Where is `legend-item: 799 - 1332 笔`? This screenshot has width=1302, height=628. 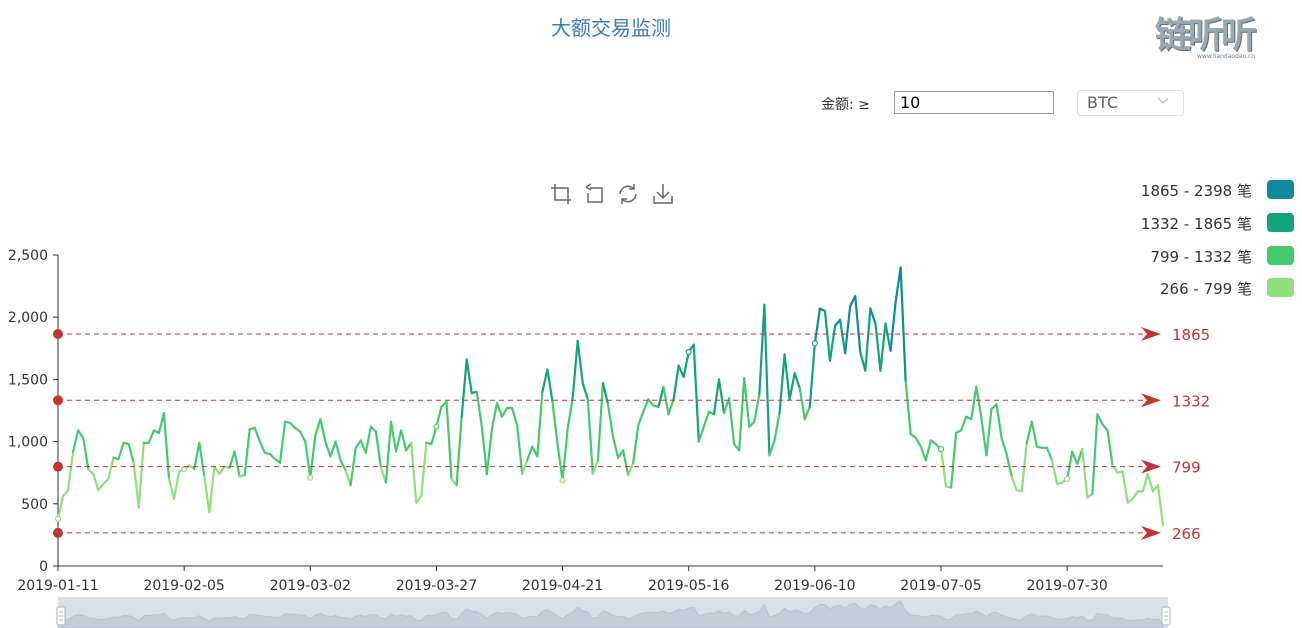 legend-item: 799 - 1332 笔 is located at coordinates (1204, 255).